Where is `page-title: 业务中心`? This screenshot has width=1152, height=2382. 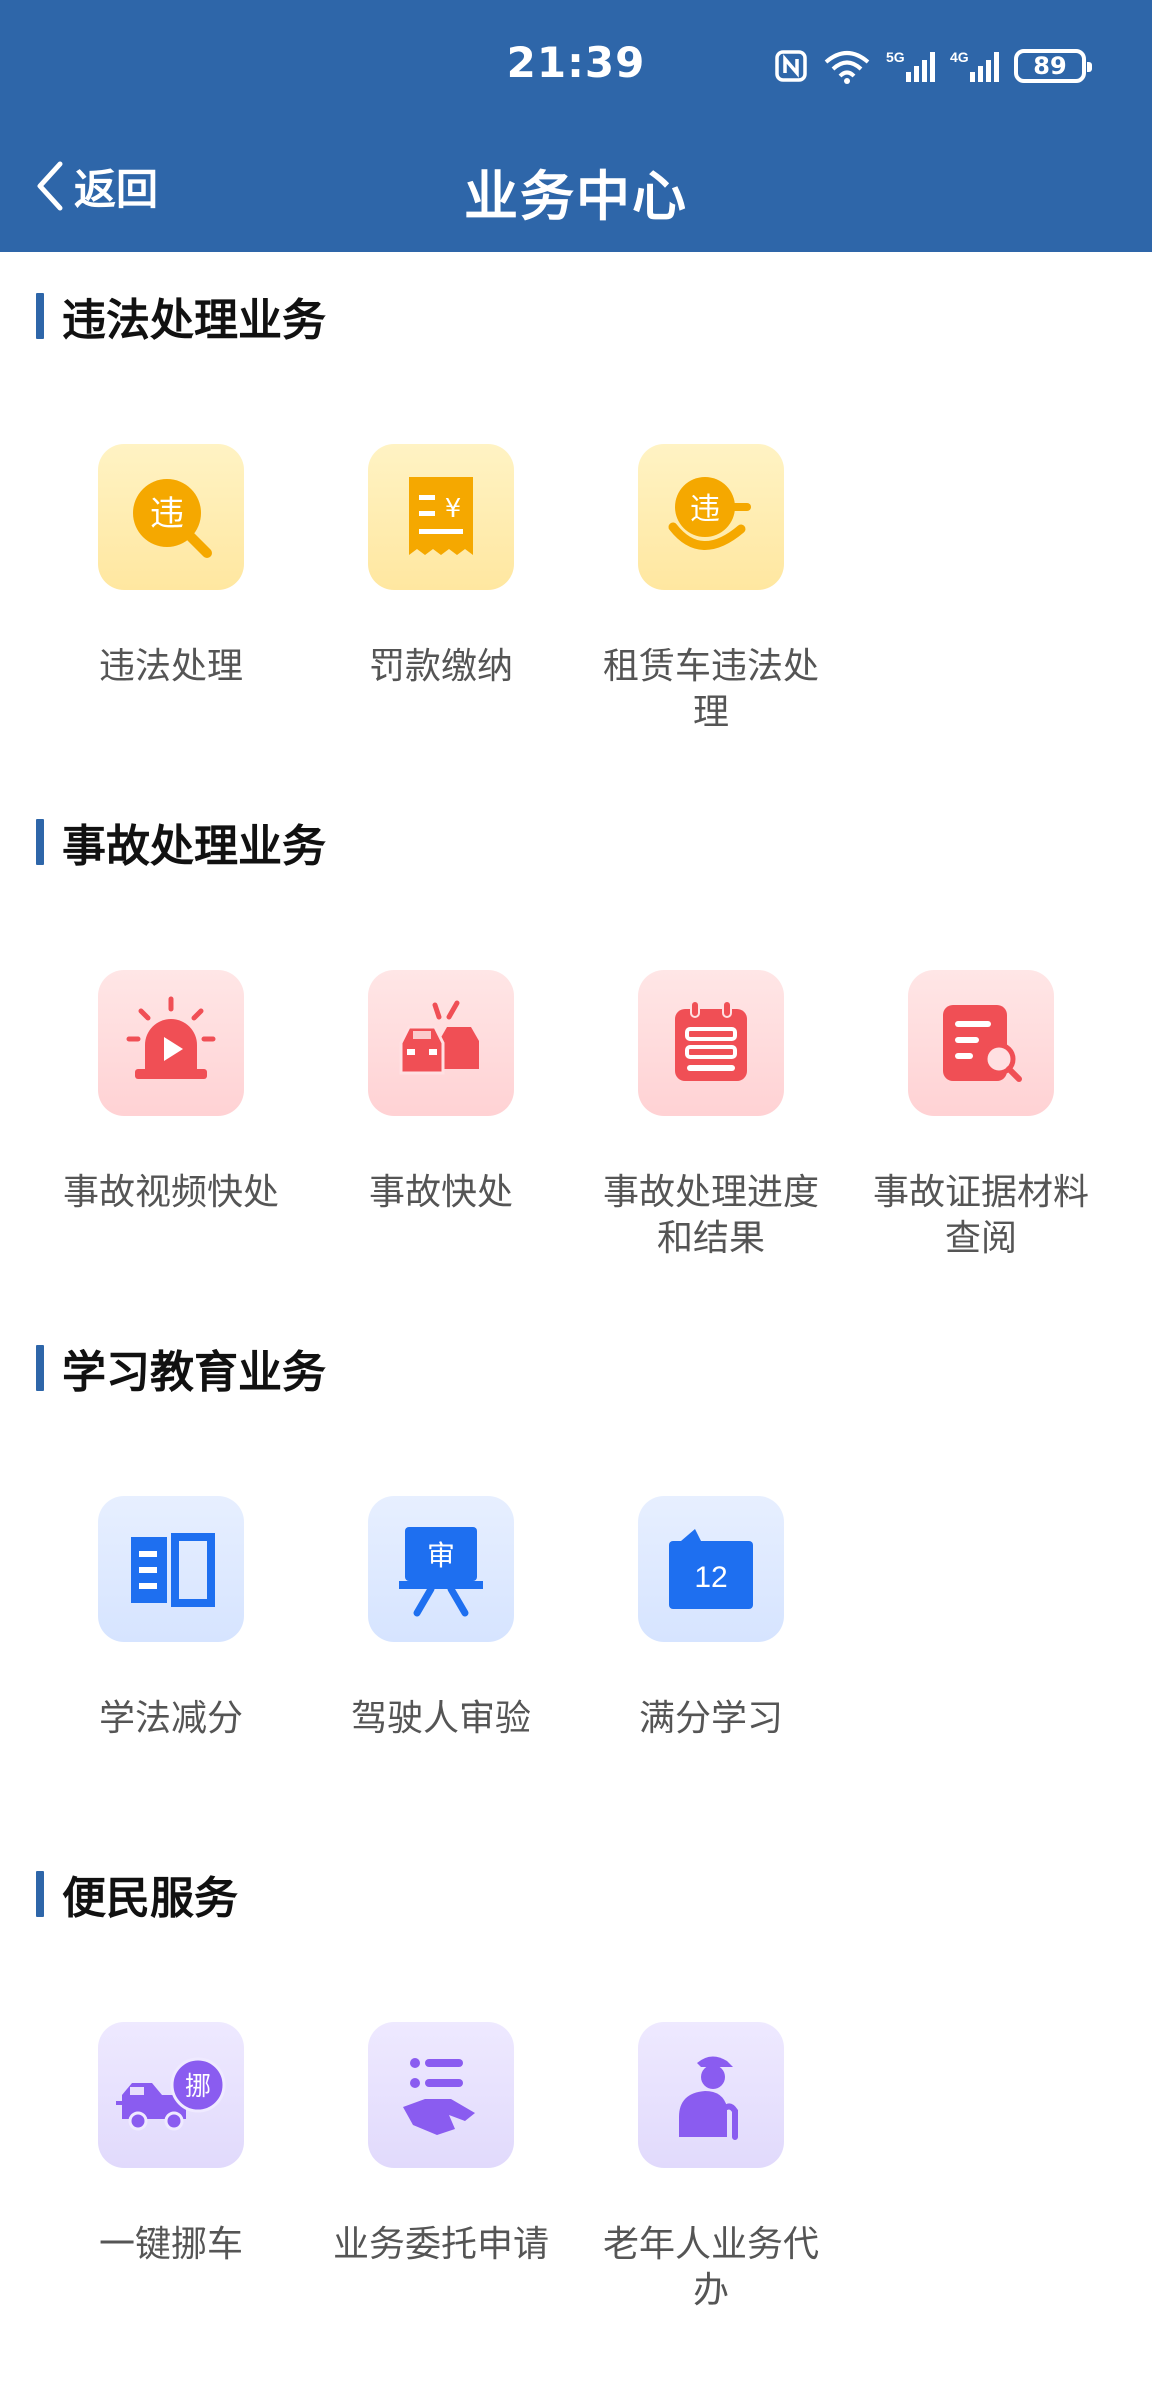 page-title: 业务中心 is located at coordinates (576, 196).